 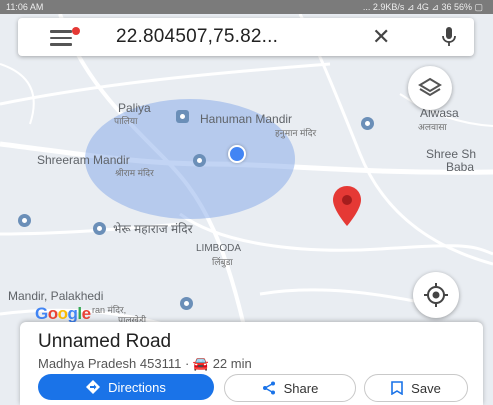 I want to click on layers-button, so click(x=430, y=88).